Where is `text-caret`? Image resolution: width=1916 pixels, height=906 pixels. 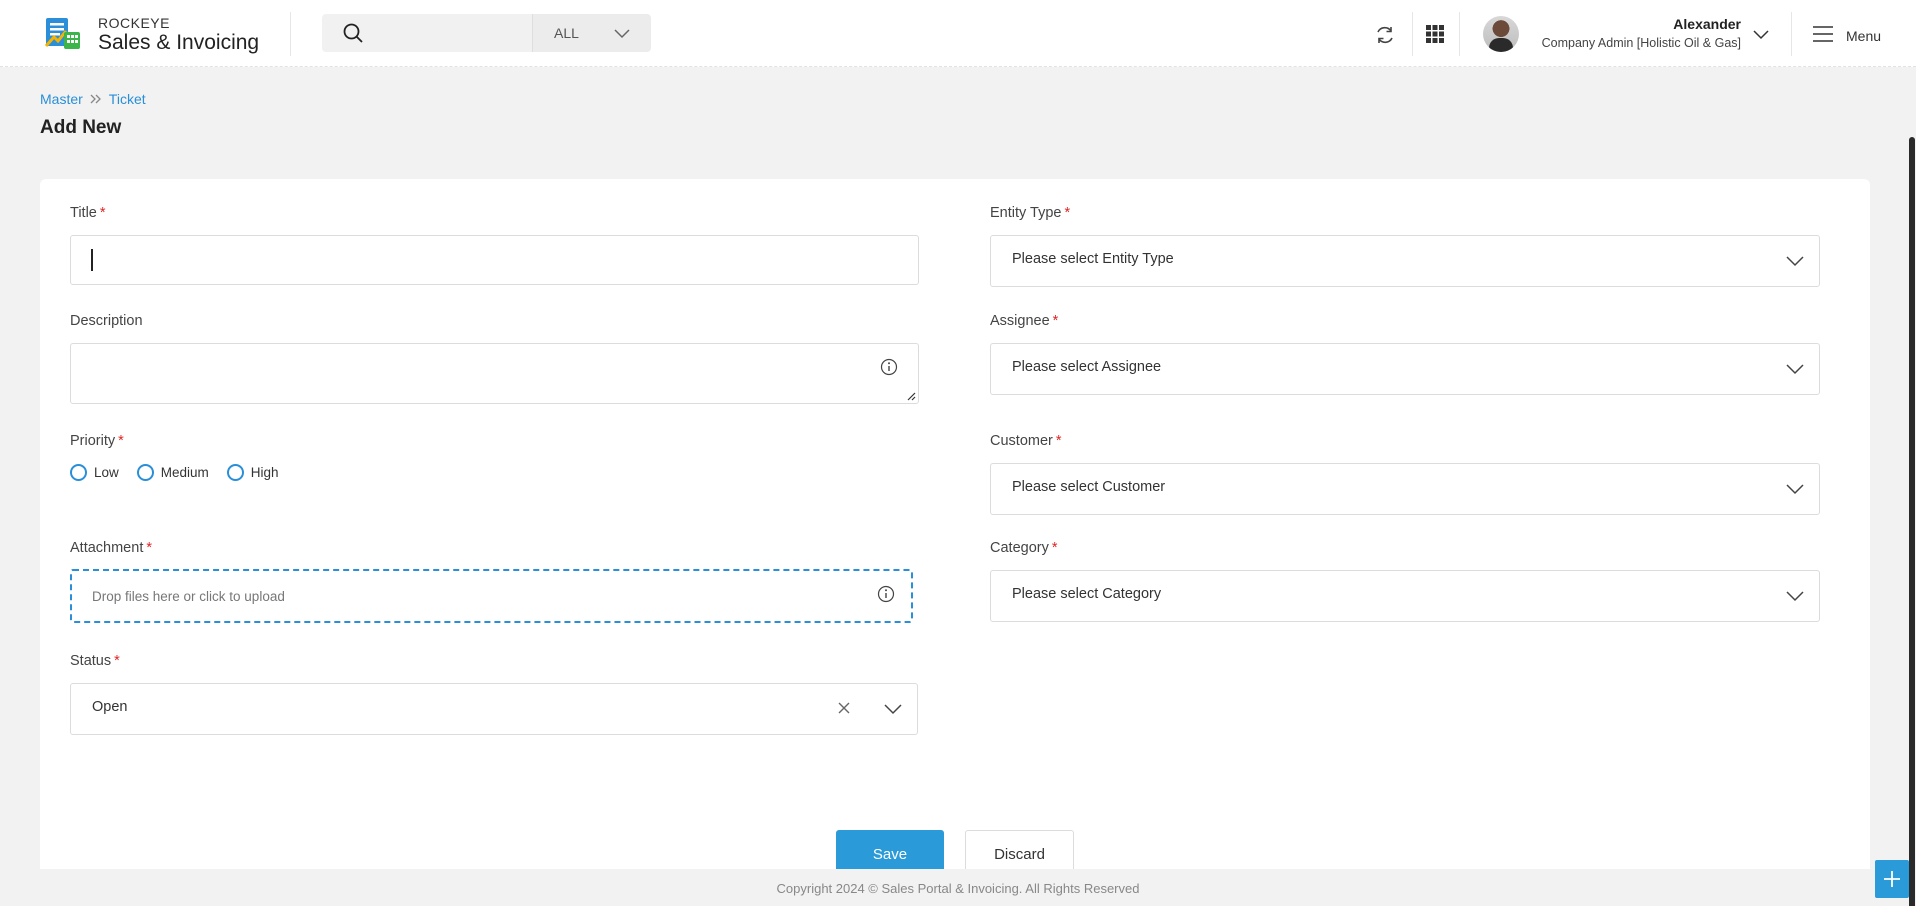
text-caret is located at coordinates (92, 260).